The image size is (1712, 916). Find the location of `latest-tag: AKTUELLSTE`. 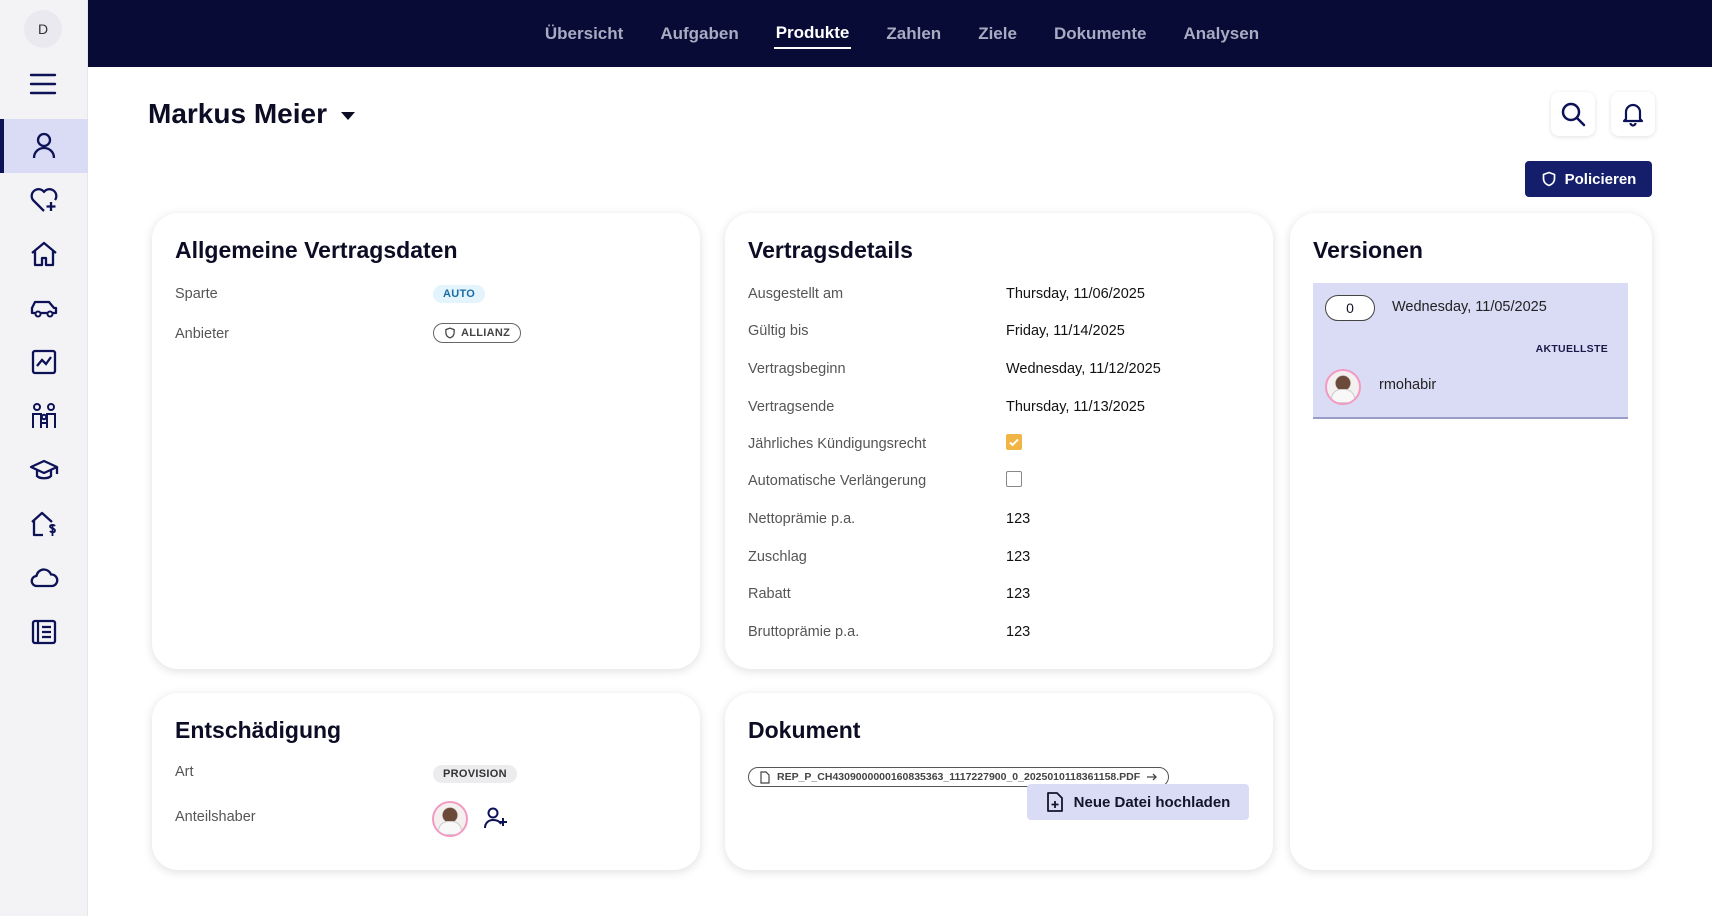

latest-tag: AKTUELLSTE is located at coordinates (1571, 349).